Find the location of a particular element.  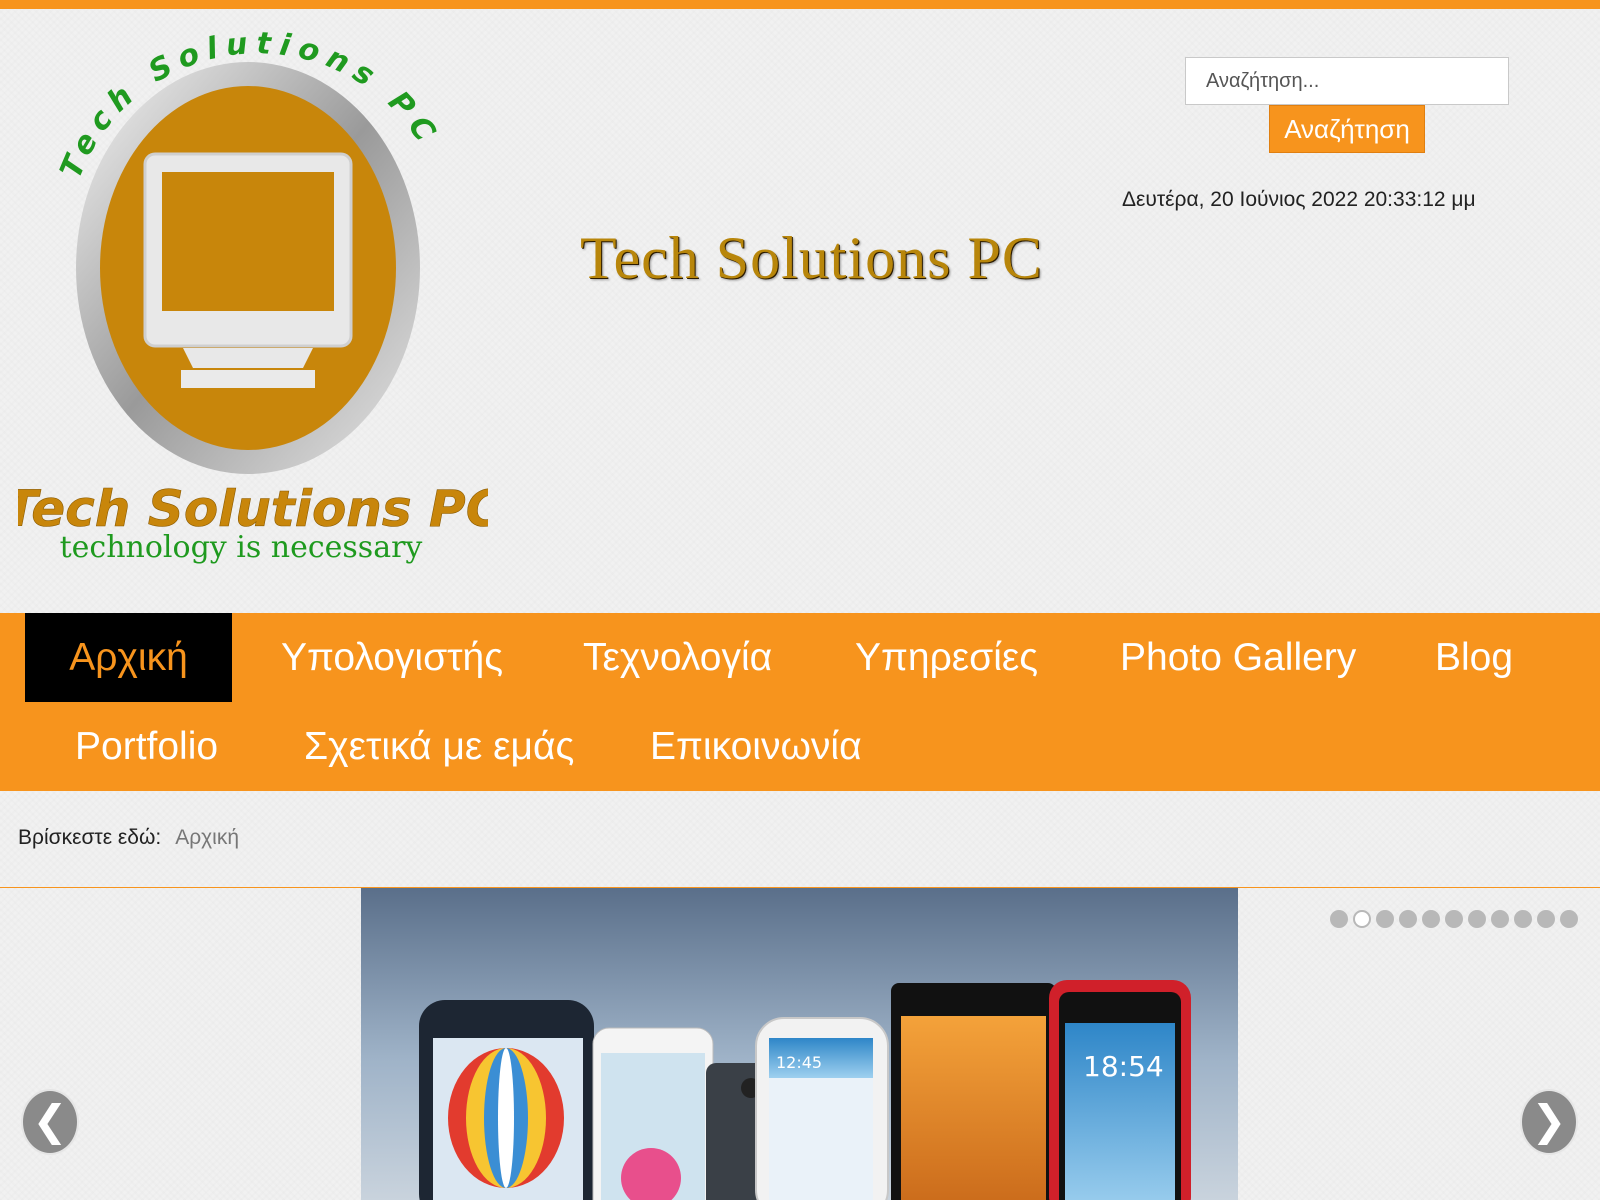

slider-dot-active is located at coordinates (1362, 919).